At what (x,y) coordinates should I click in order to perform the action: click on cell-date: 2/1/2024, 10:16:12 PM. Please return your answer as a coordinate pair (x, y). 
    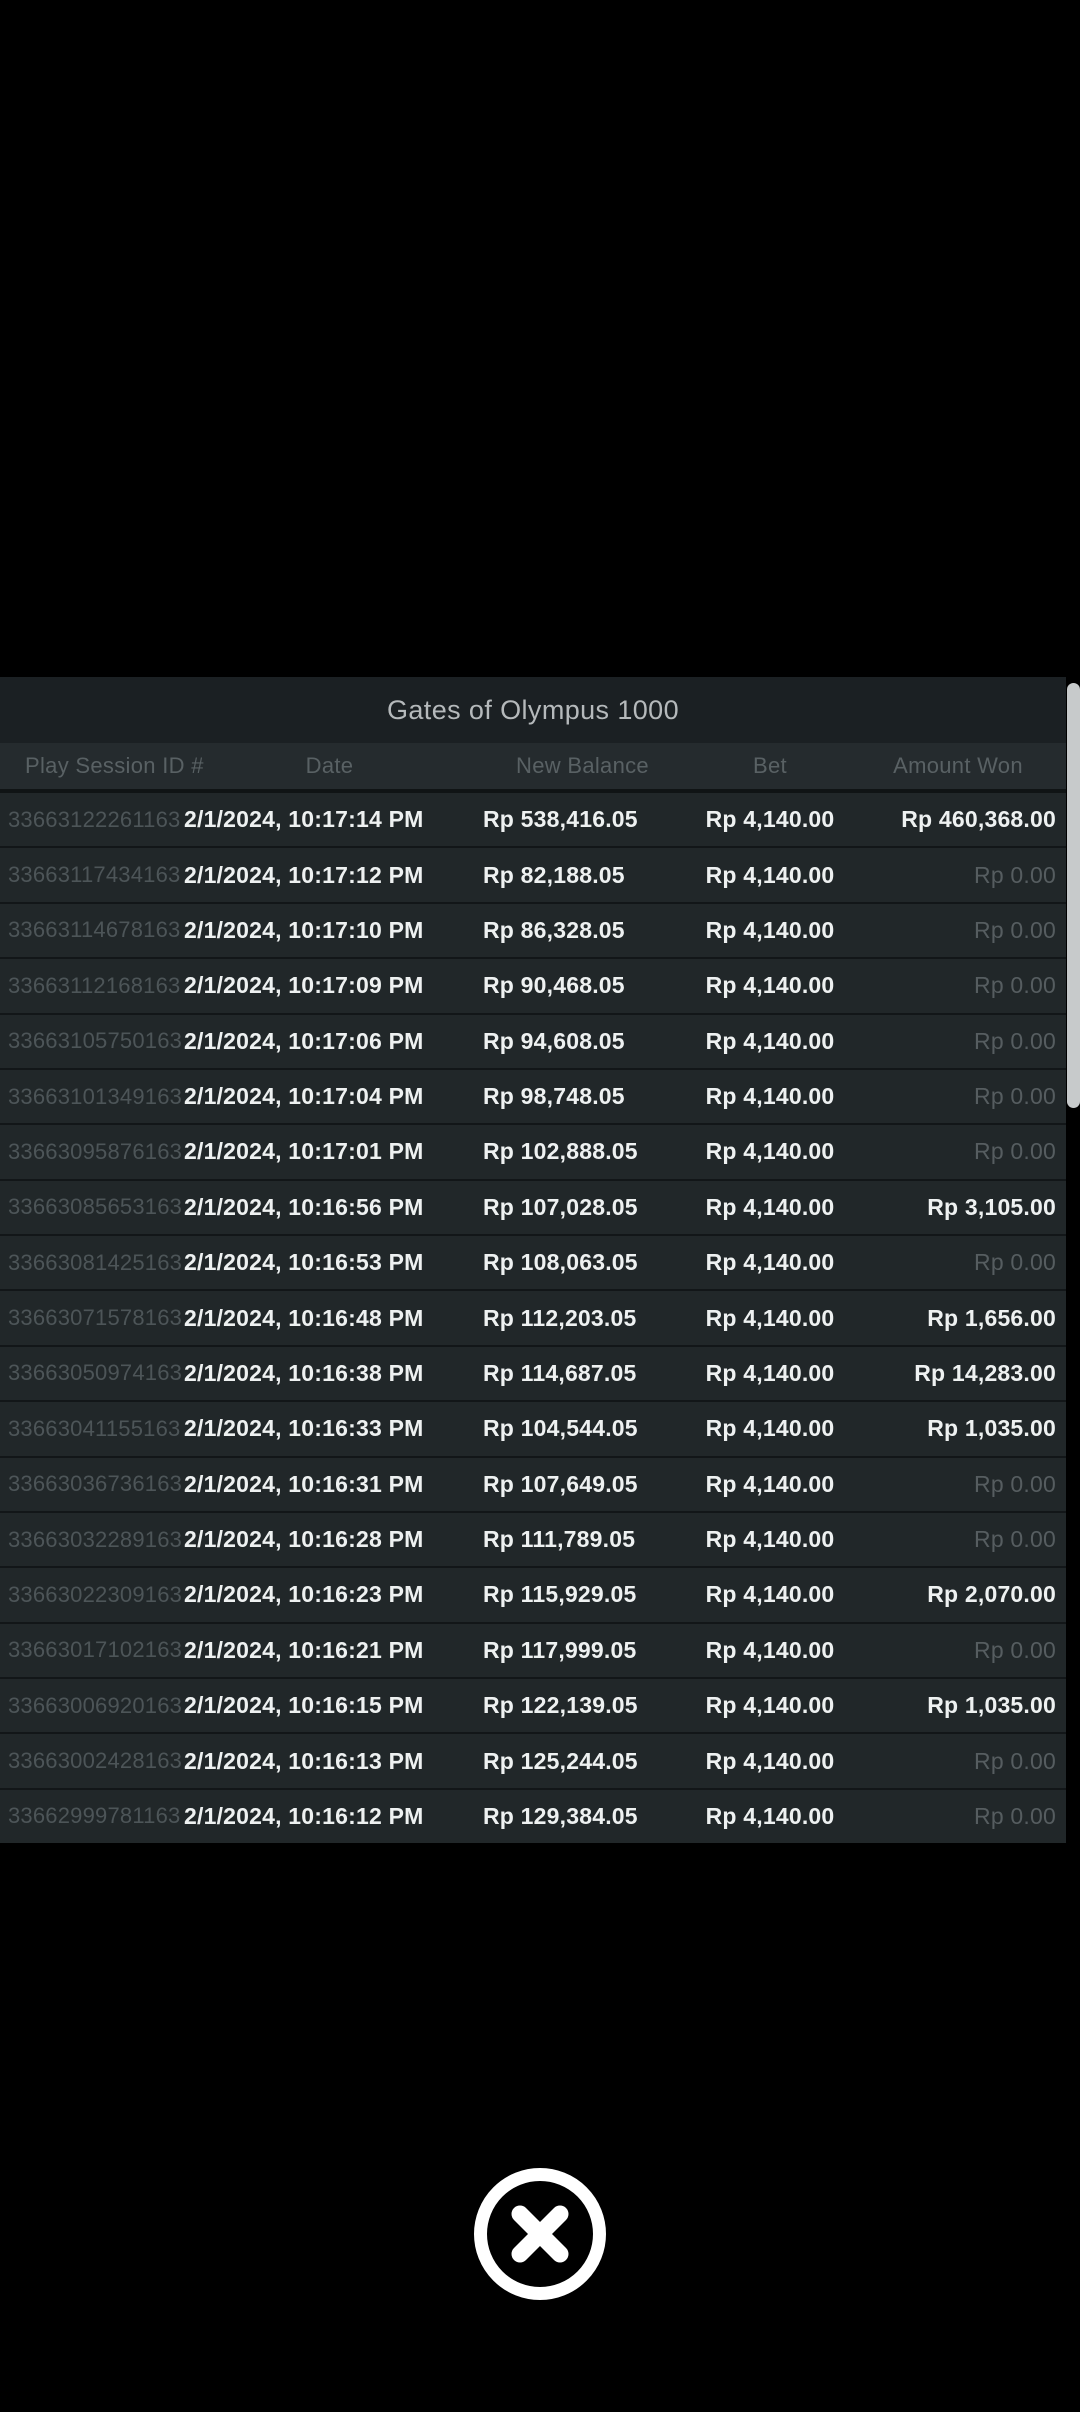
    Looking at the image, I should click on (304, 1815).